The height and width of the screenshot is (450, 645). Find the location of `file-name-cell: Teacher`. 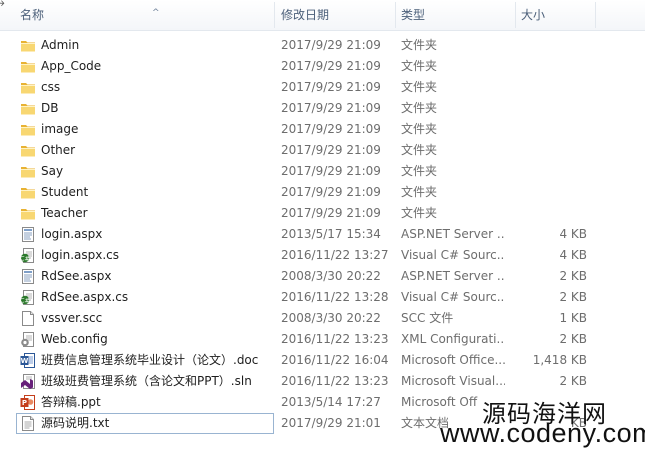

file-name-cell: Teacher is located at coordinates (145, 213).